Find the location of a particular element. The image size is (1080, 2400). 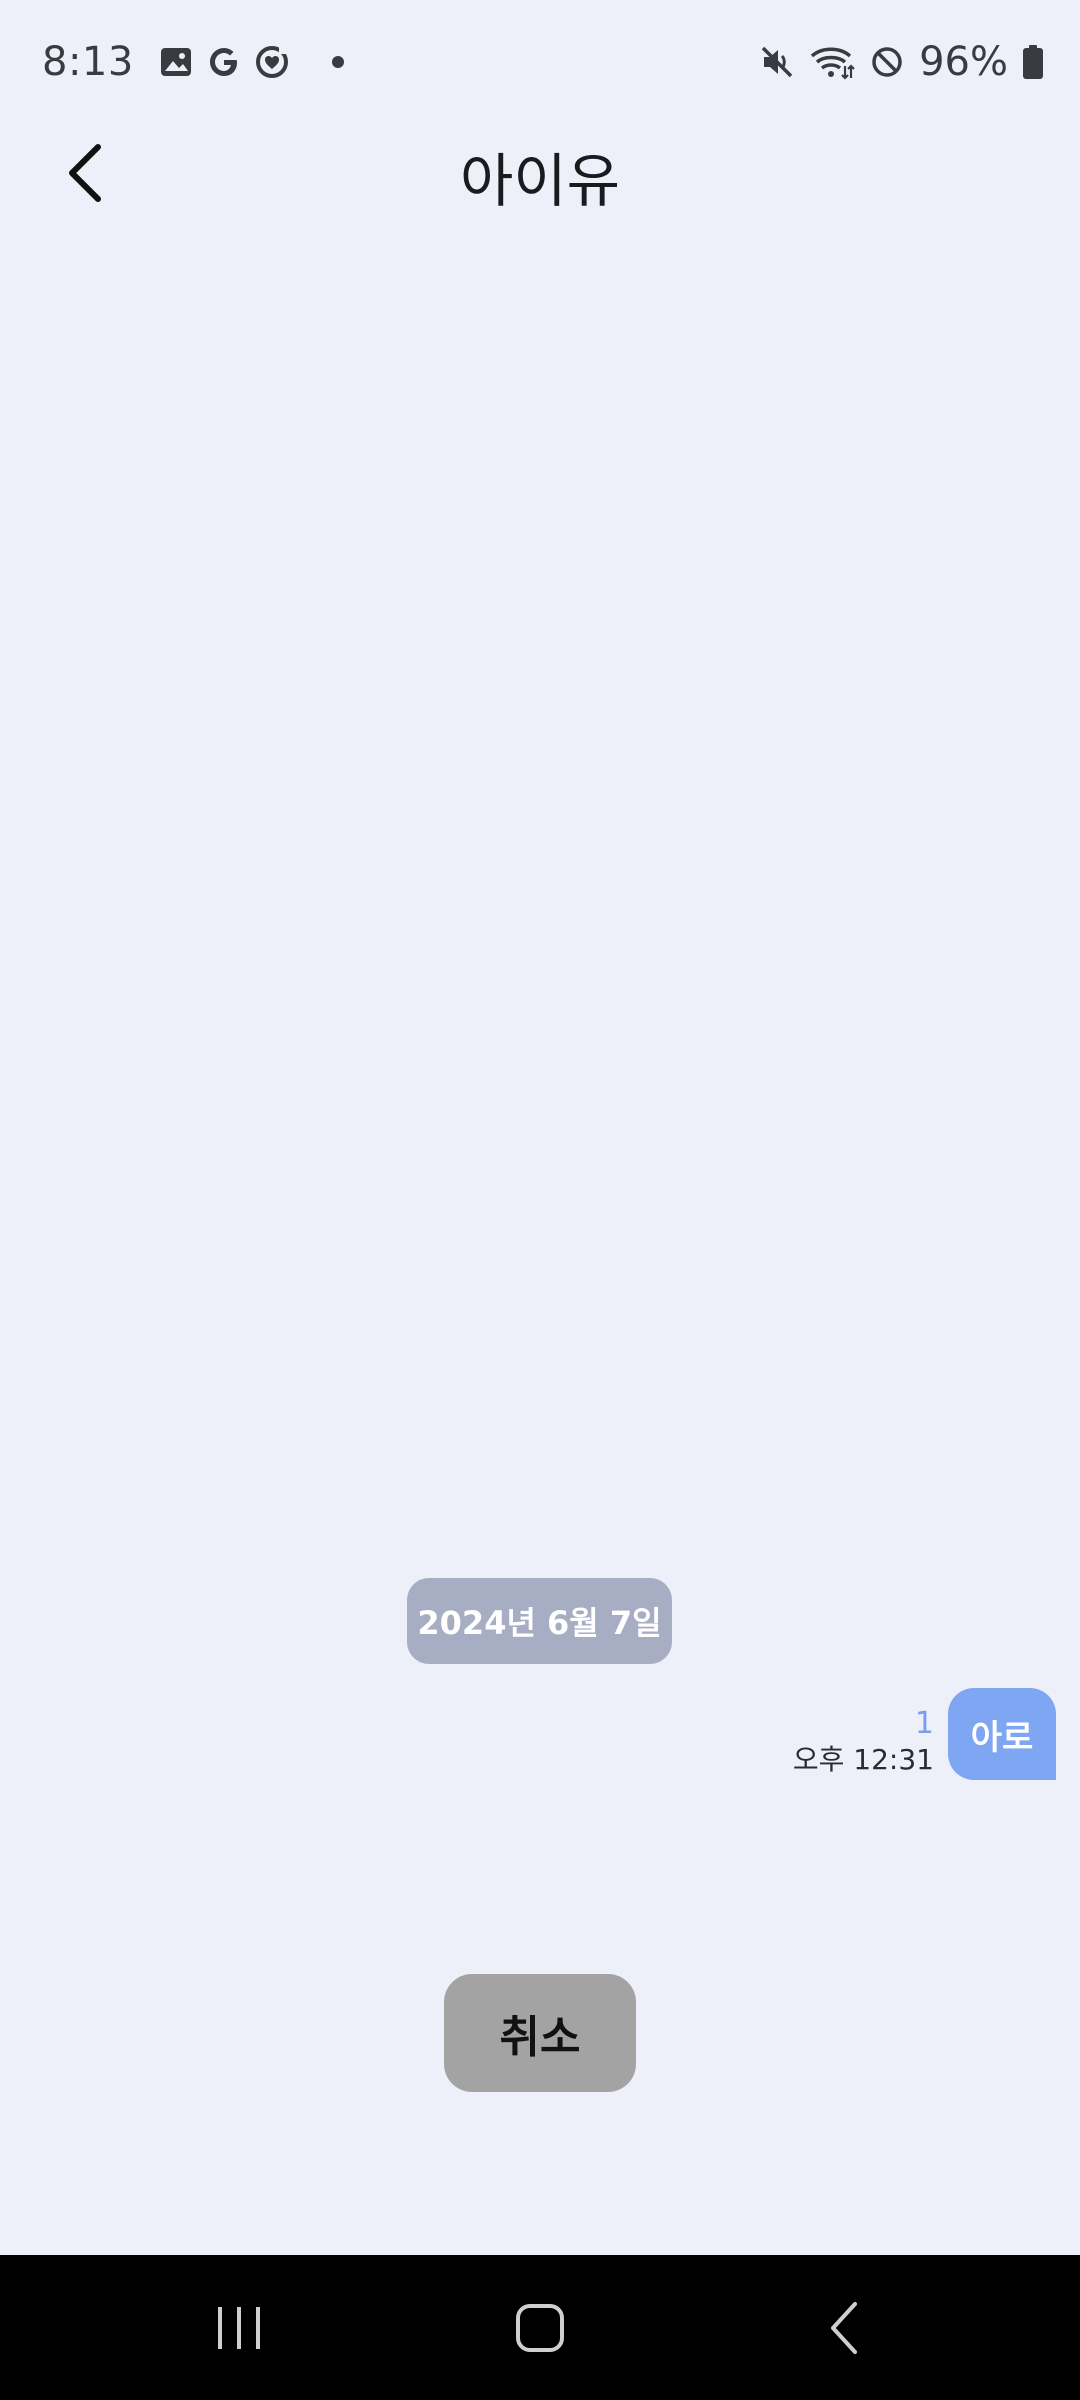

message-row: 1 오후 12:31 아로 is located at coordinates (924, 1734).